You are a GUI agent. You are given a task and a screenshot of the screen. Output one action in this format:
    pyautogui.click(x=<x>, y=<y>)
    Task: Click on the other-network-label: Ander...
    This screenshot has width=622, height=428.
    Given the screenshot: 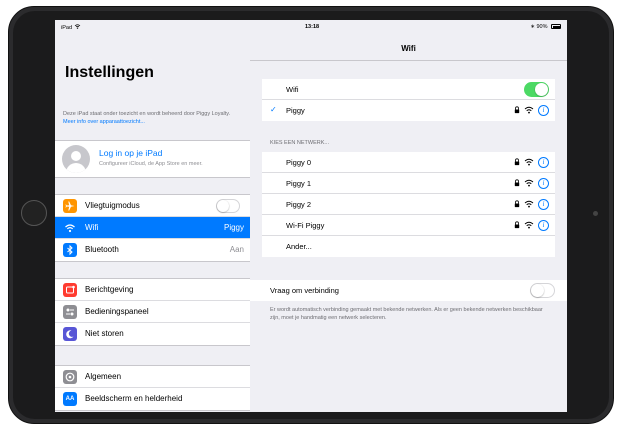 What is the action you would take?
    pyautogui.click(x=299, y=246)
    